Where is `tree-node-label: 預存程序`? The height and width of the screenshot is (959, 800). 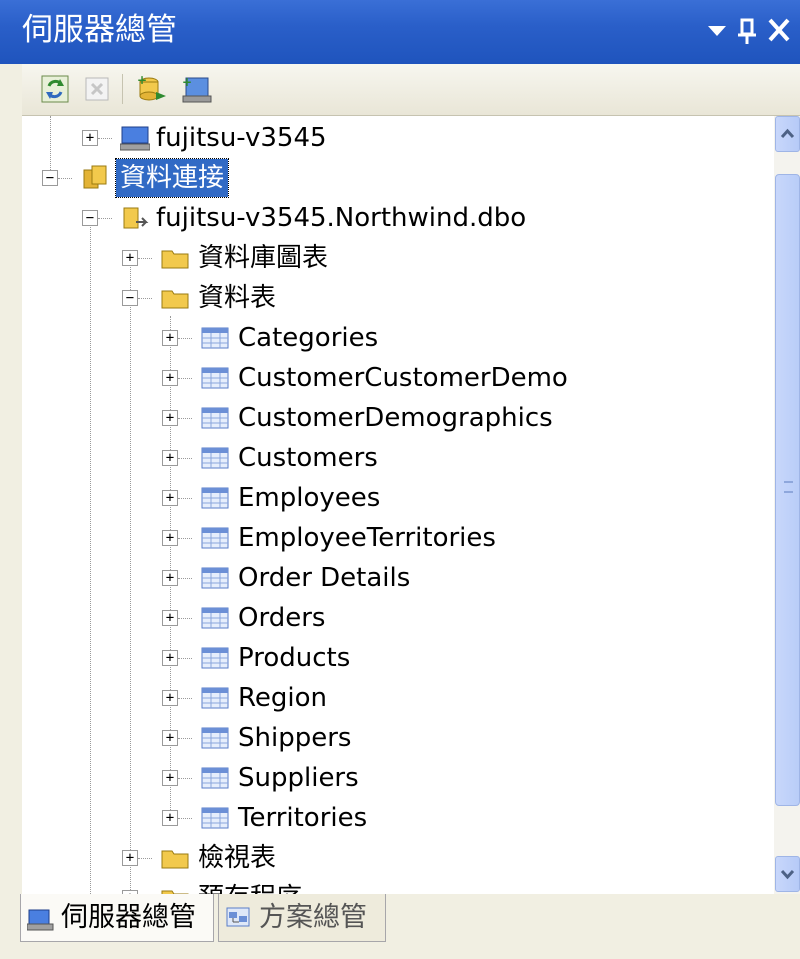
tree-node-label: 預存程序 is located at coordinates (250, 886).